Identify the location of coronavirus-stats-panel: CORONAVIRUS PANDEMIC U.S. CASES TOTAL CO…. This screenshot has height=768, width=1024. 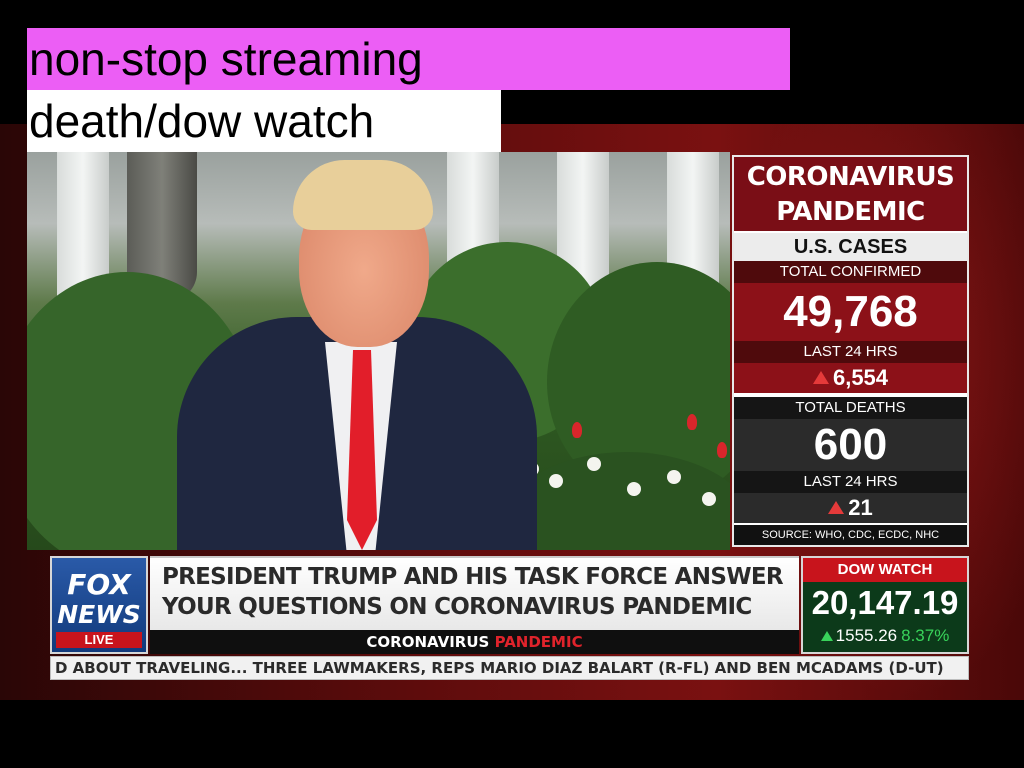
(850, 351).